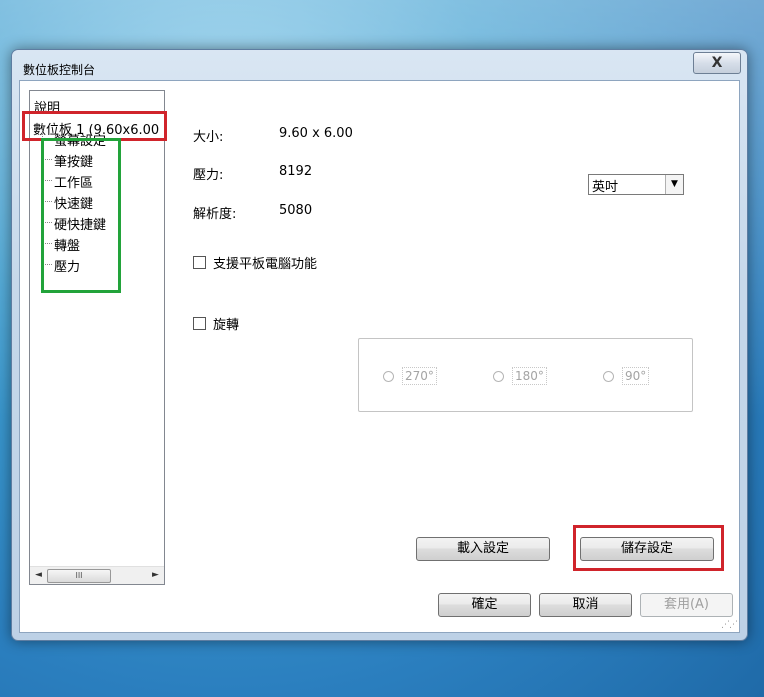  I want to click on tablet-highlight-box, so click(94, 126).